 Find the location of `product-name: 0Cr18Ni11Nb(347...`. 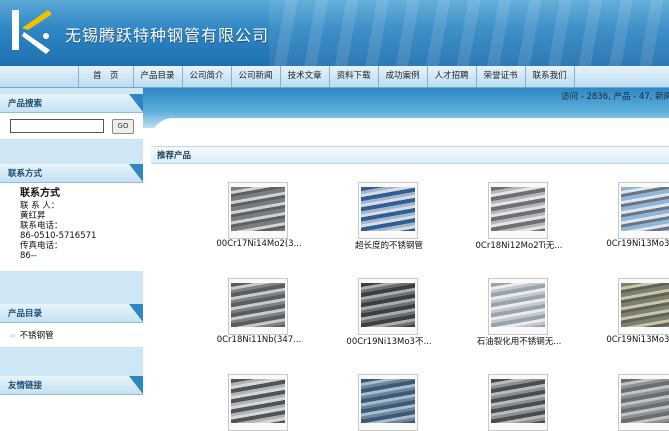

product-name: 0Cr18Ni11Nb(347... is located at coordinates (259, 340).